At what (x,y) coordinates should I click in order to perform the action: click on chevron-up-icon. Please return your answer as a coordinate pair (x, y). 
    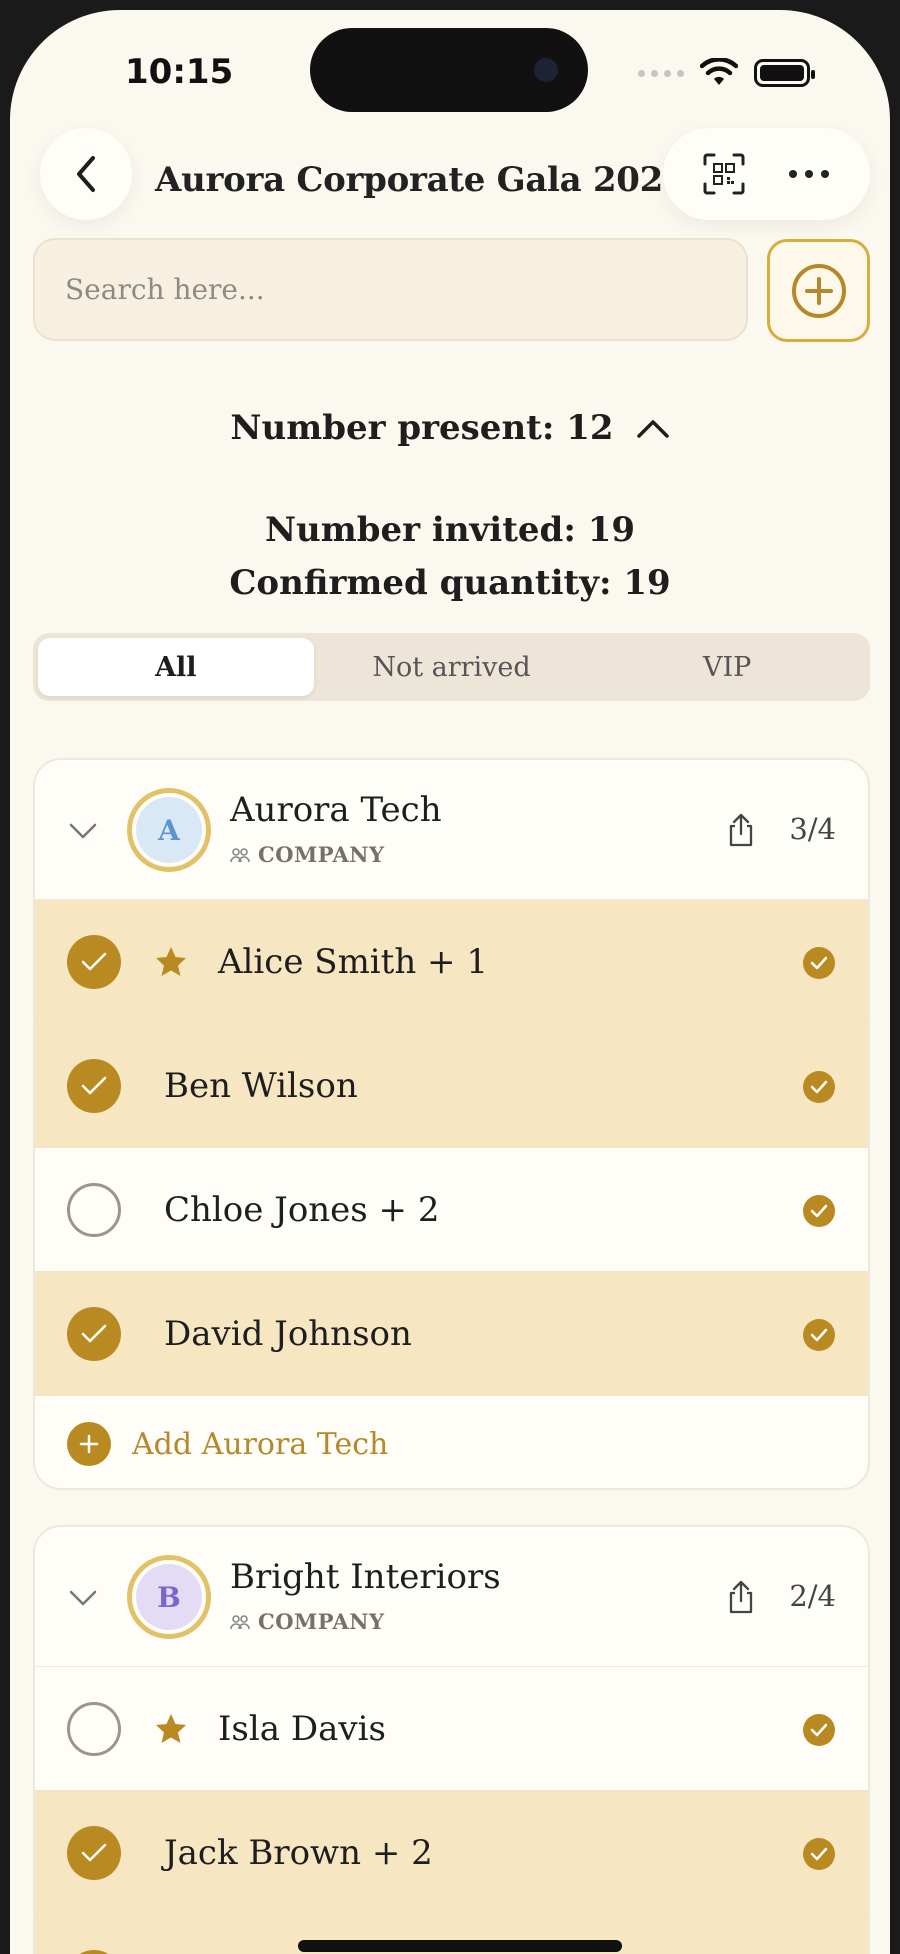
    Looking at the image, I should click on (652, 429).